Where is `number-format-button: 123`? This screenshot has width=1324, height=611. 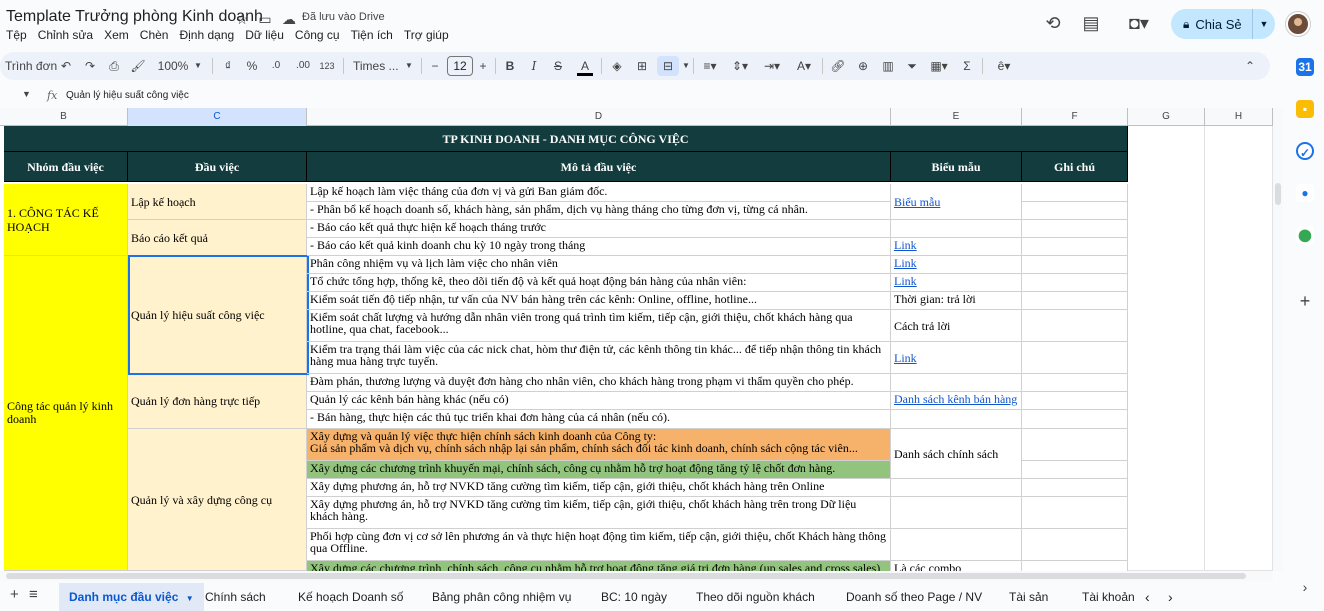
number-format-button: 123 is located at coordinates (327, 66).